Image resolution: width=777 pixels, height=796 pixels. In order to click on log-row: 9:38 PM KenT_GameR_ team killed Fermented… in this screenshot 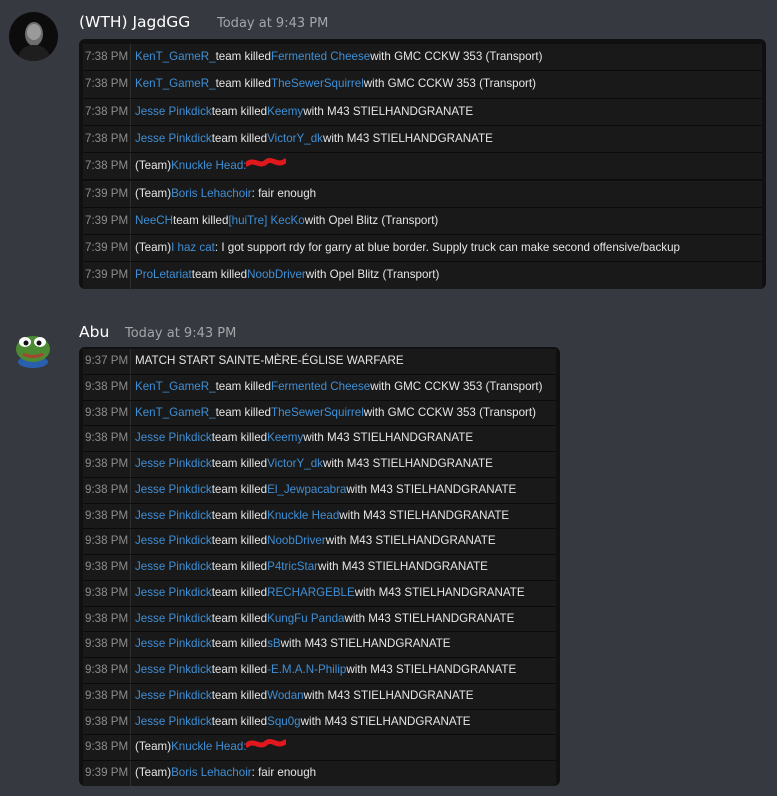, I will do `click(319, 387)`.